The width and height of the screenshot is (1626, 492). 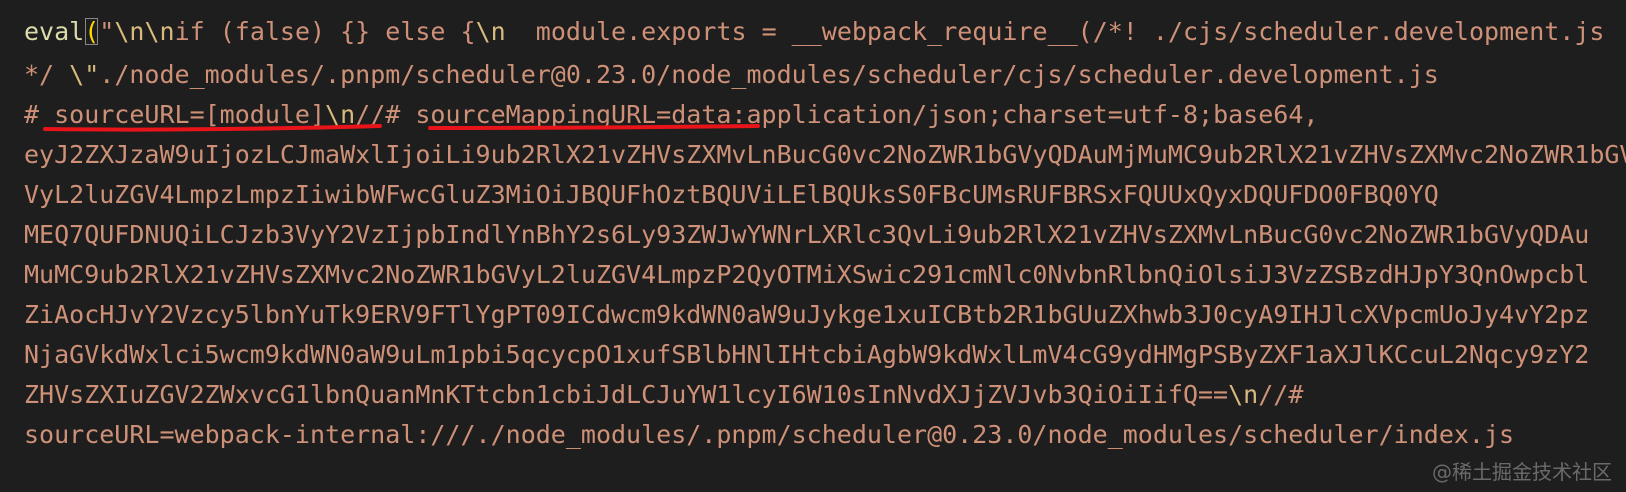 I want to click on matched-bracket: (, so click(x=92, y=31).